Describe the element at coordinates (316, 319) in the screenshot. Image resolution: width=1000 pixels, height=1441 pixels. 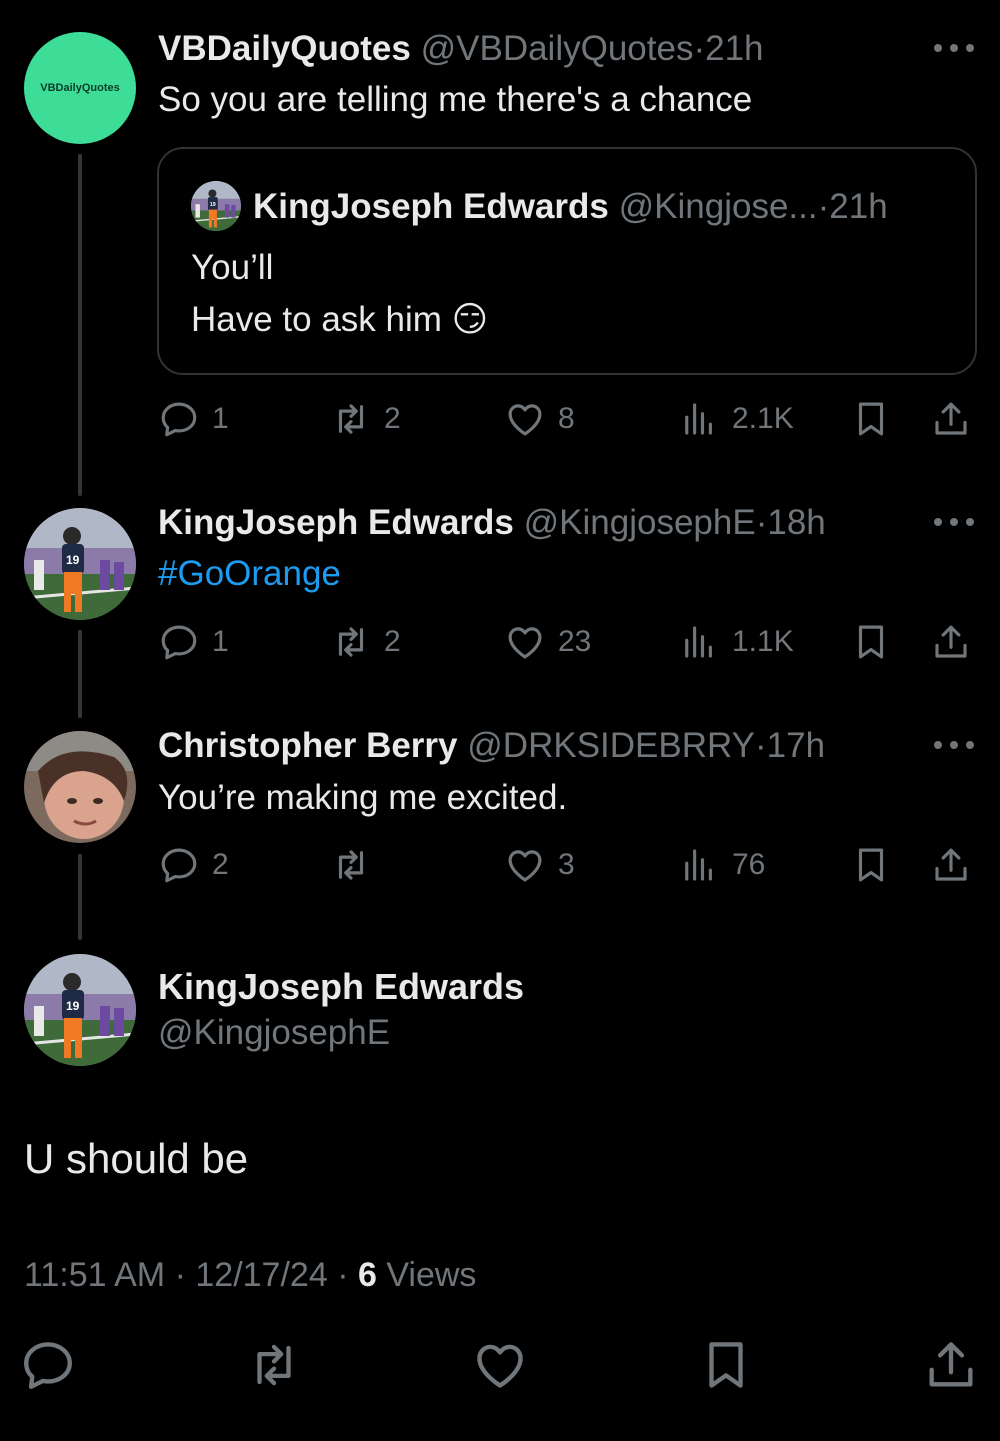
I see `quoted-tweet-text: Have to ask him` at that location.